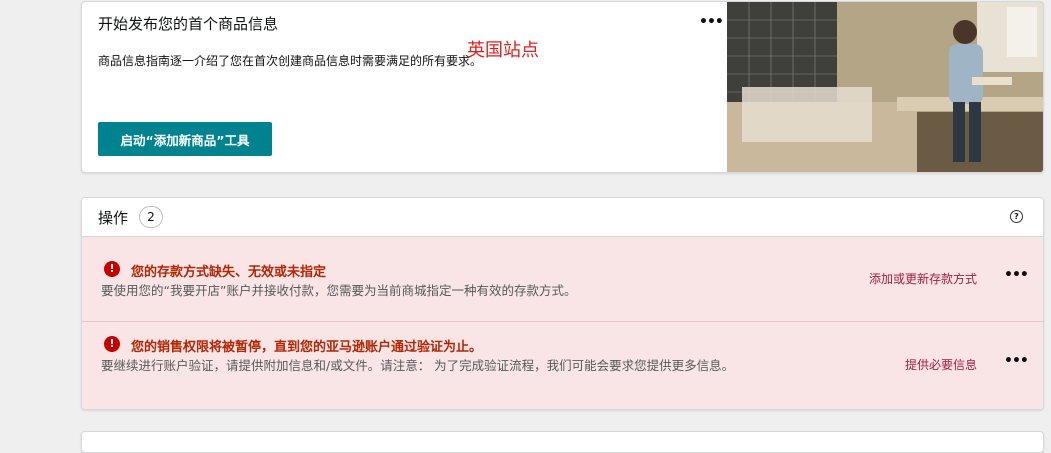  Describe the element at coordinates (307, 347) in the screenshot. I see `action-item-title: 您的销售权限将被暂停，直到您的亚马逊账户通过验证为止。` at that location.